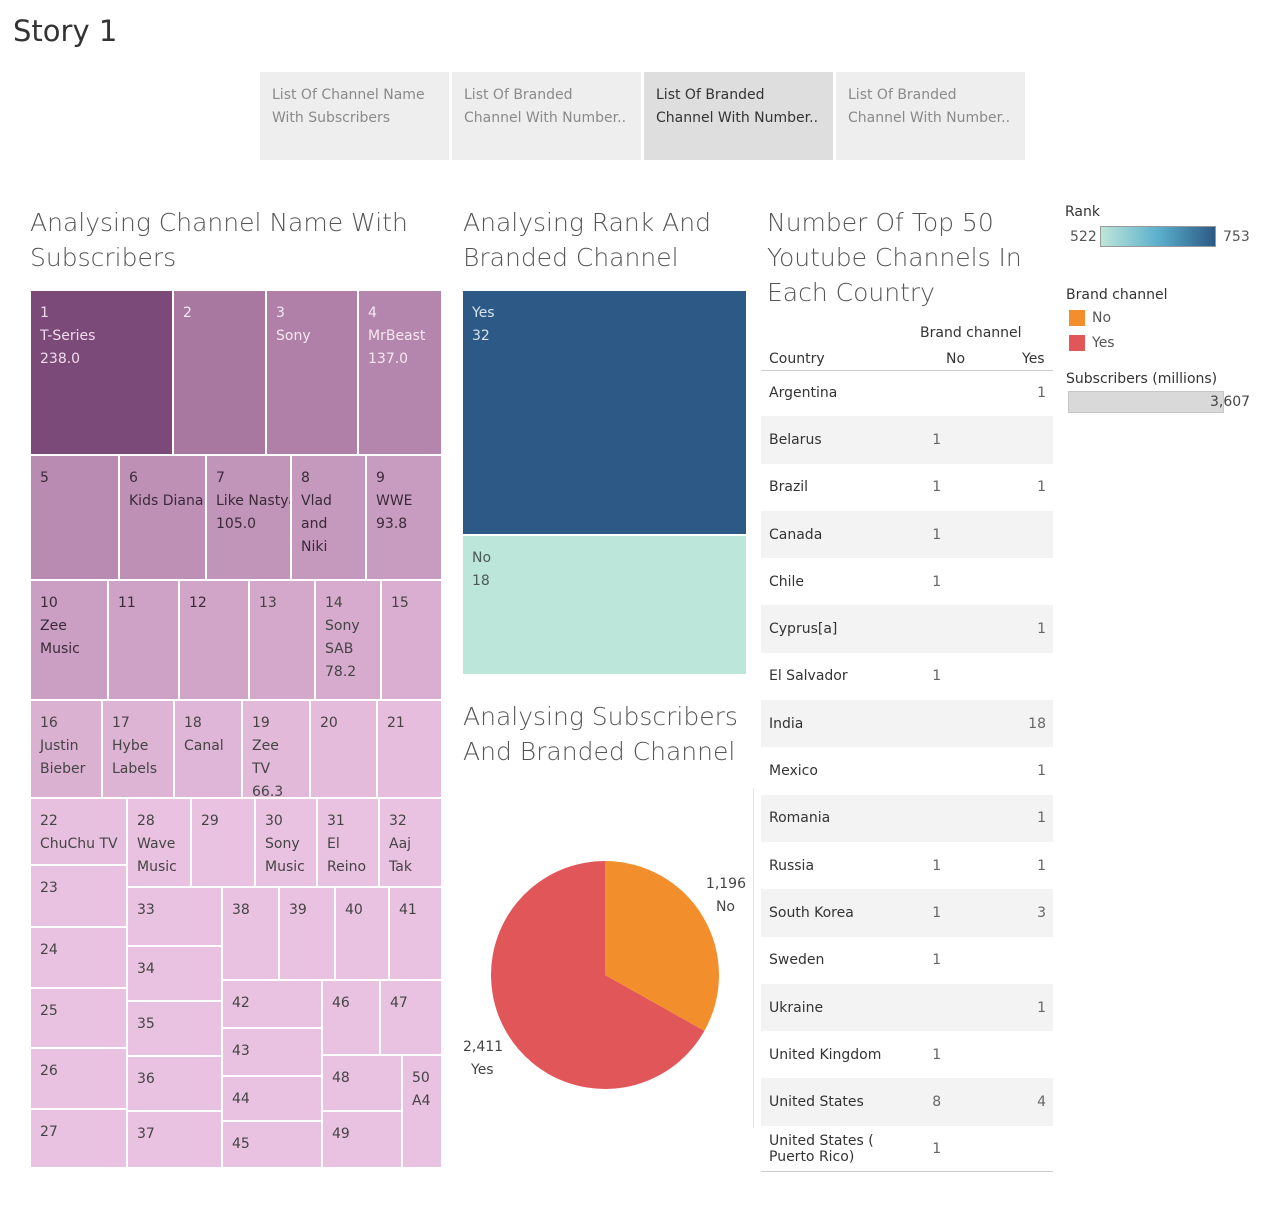 The width and height of the screenshot is (1280, 1214). Describe the element at coordinates (349, 641) in the screenshot. I see `treemap-cell-14: 14 Sony SAB 78.2` at that location.